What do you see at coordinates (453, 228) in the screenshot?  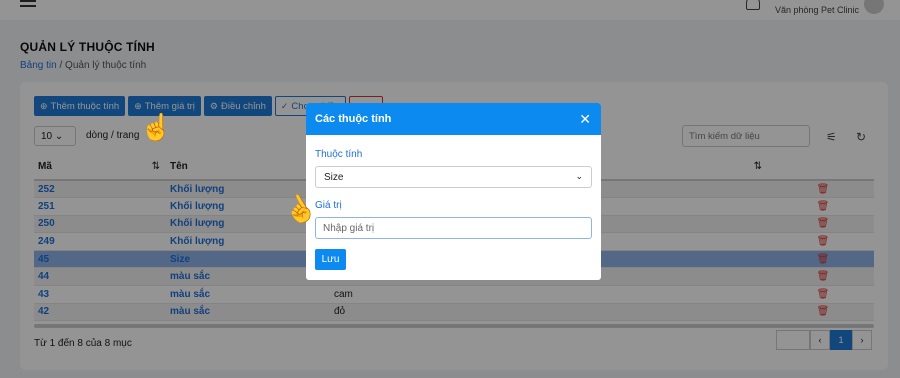 I see `value-input: Nhập giá trị` at bounding box center [453, 228].